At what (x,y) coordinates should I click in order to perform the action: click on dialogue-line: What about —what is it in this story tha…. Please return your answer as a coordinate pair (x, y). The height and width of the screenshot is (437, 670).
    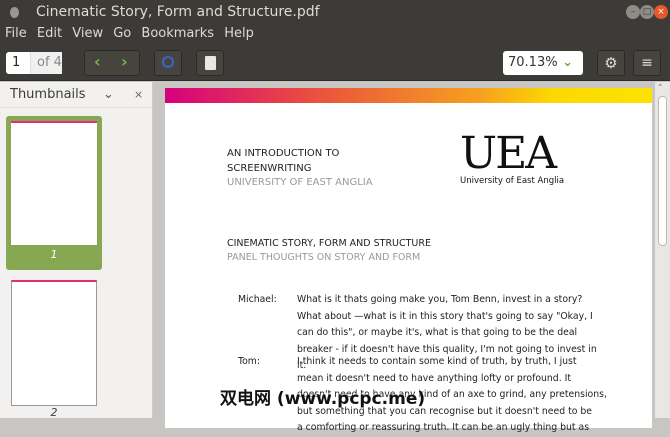
    Looking at the image, I should click on (445, 316).